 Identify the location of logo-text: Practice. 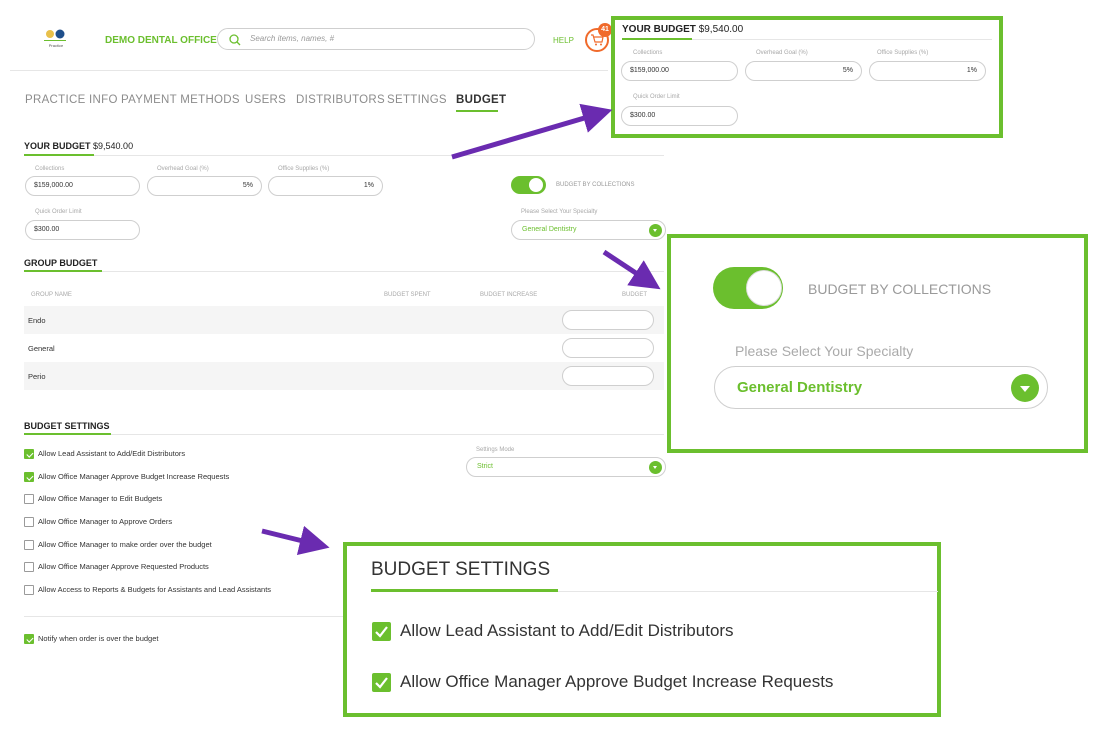
(56, 45).